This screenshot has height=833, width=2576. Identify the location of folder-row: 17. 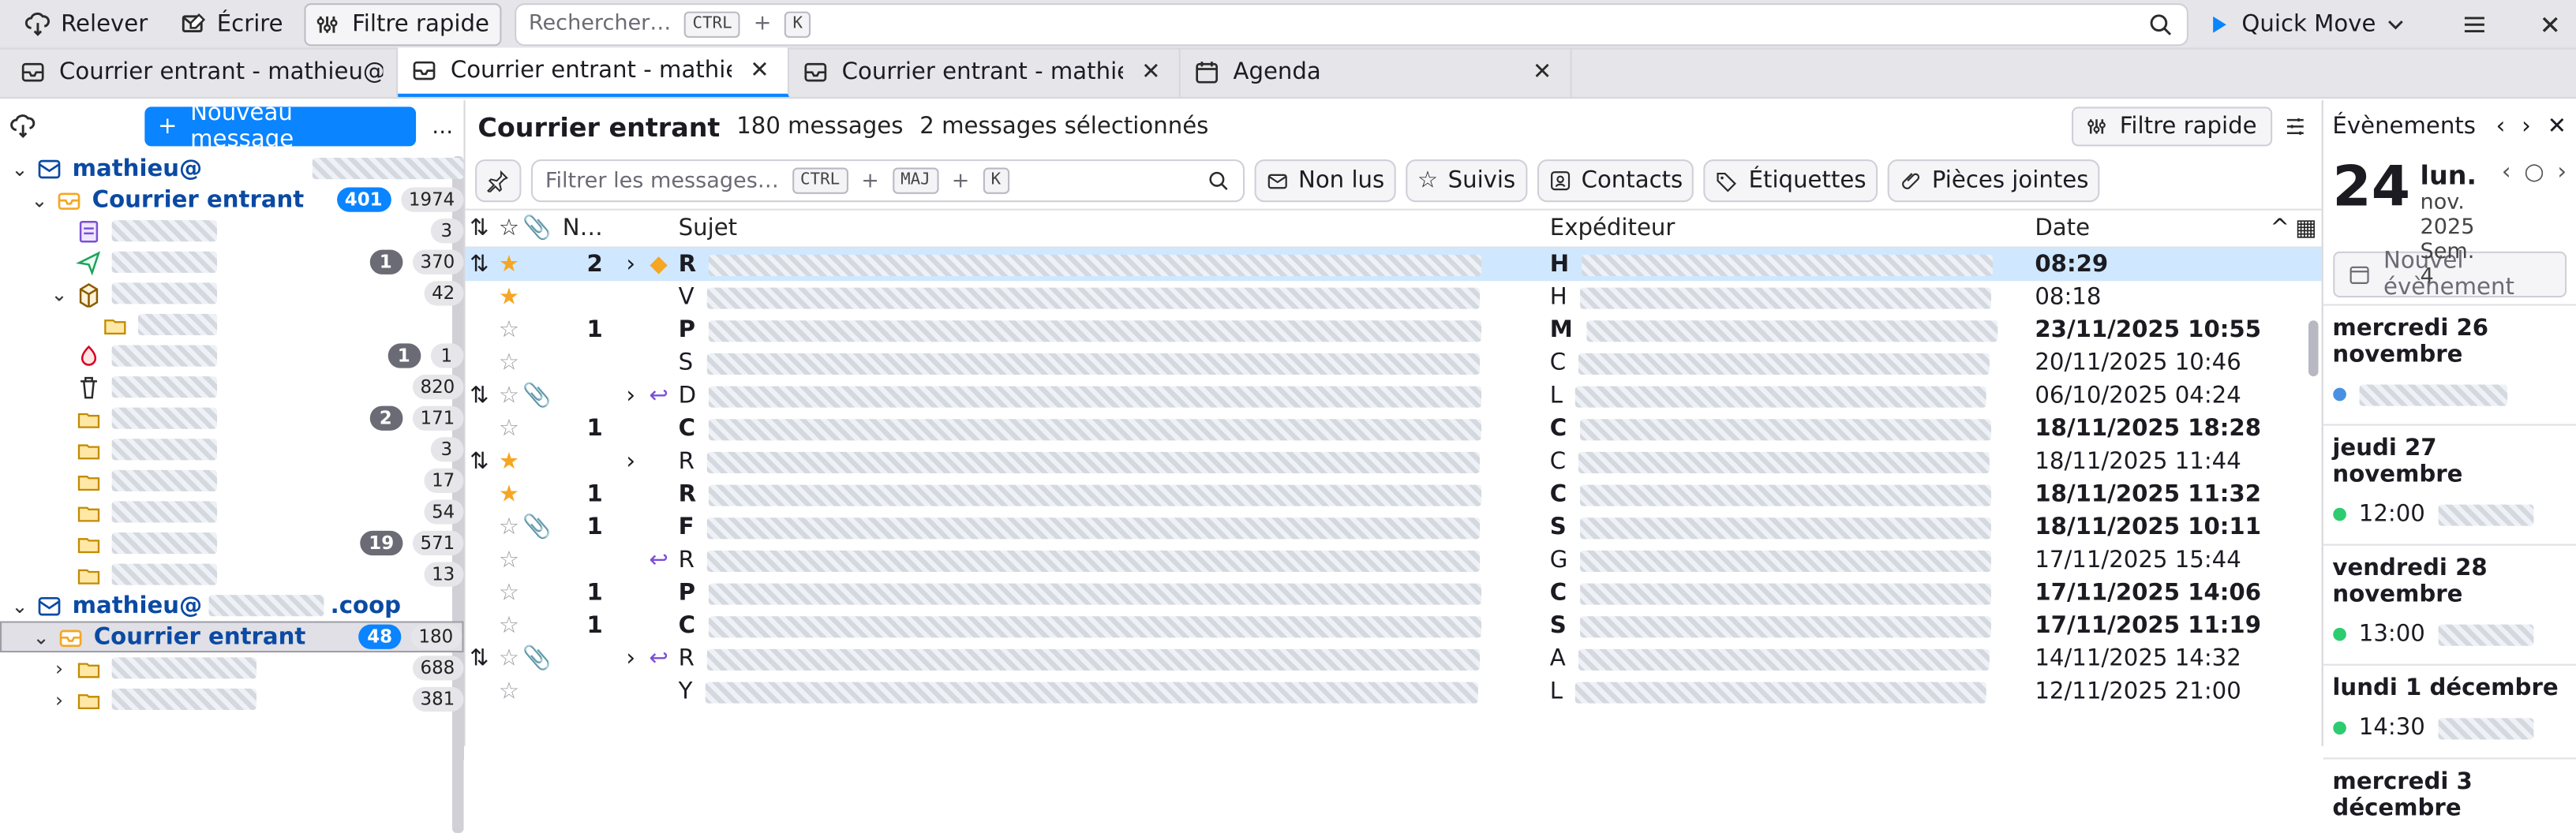
(231, 481).